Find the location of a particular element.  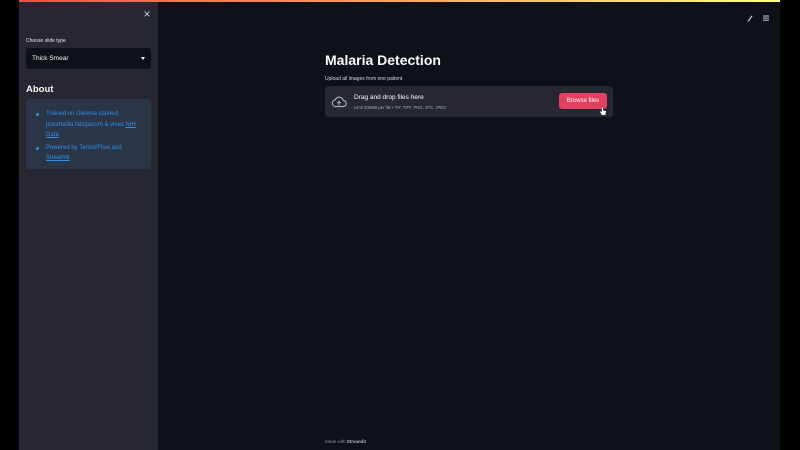

cloud-upload-icon is located at coordinates (339, 101).